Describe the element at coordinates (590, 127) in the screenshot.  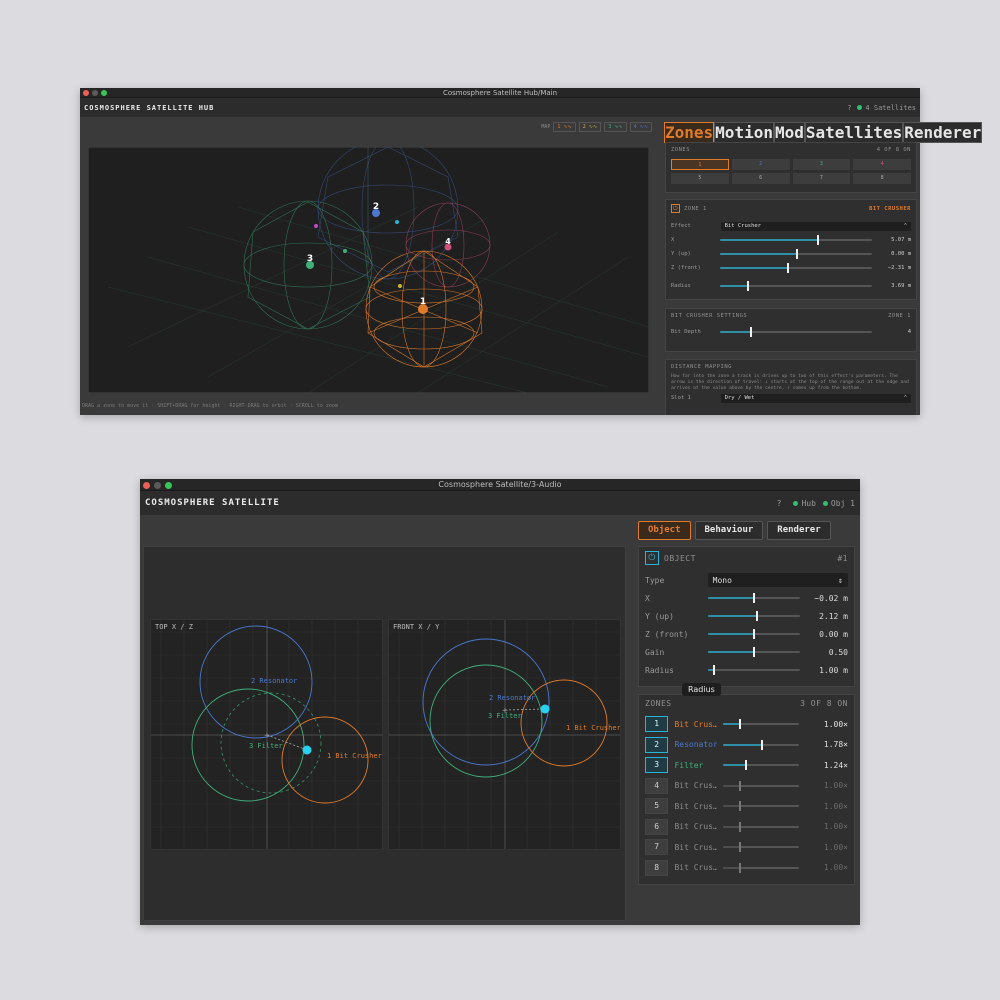
I see `map-chip-2: 2 ∿∿` at that location.